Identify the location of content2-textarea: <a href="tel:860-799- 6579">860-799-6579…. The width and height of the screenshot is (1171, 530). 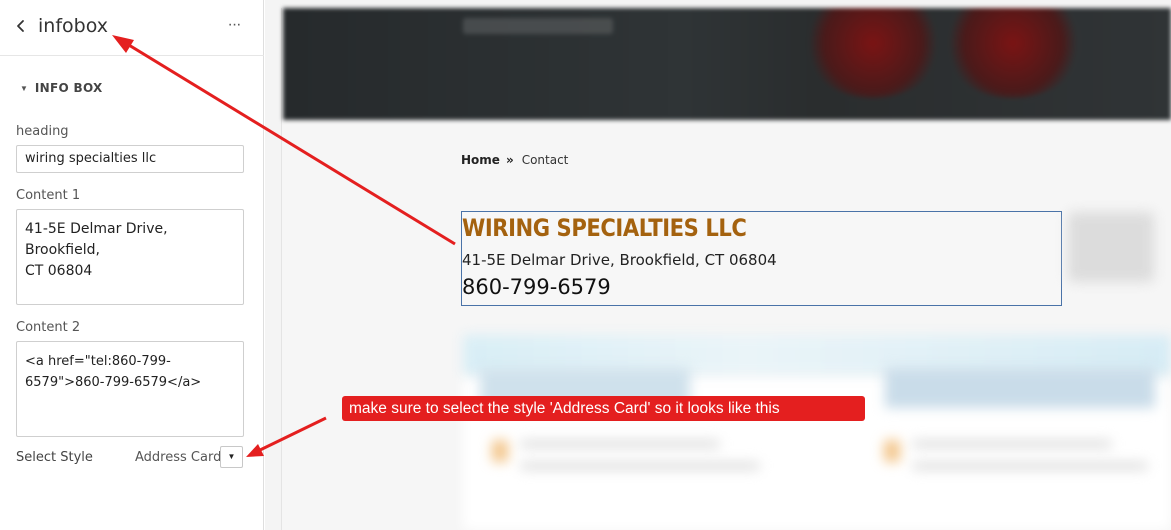
(130, 389).